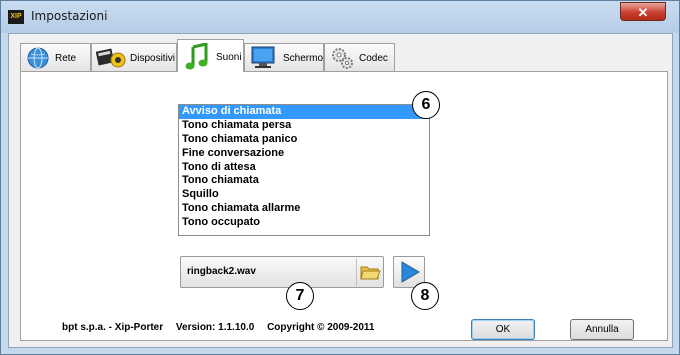 The height and width of the screenshot is (355, 680). I want to click on close-button: ✕, so click(643, 11).